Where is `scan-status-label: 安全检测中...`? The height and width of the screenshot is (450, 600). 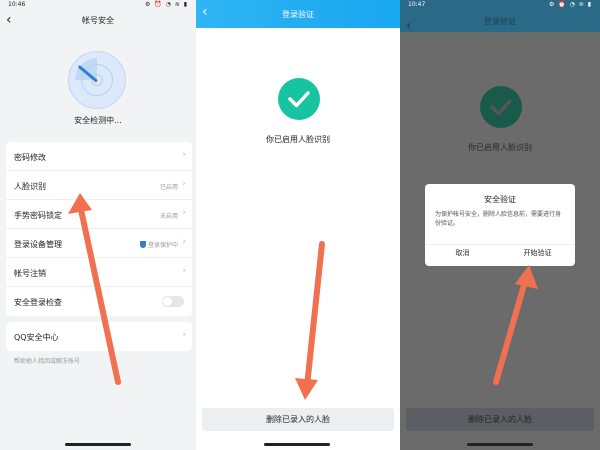
scan-status-label: 安全检测中... is located at coordinates (98, 120).